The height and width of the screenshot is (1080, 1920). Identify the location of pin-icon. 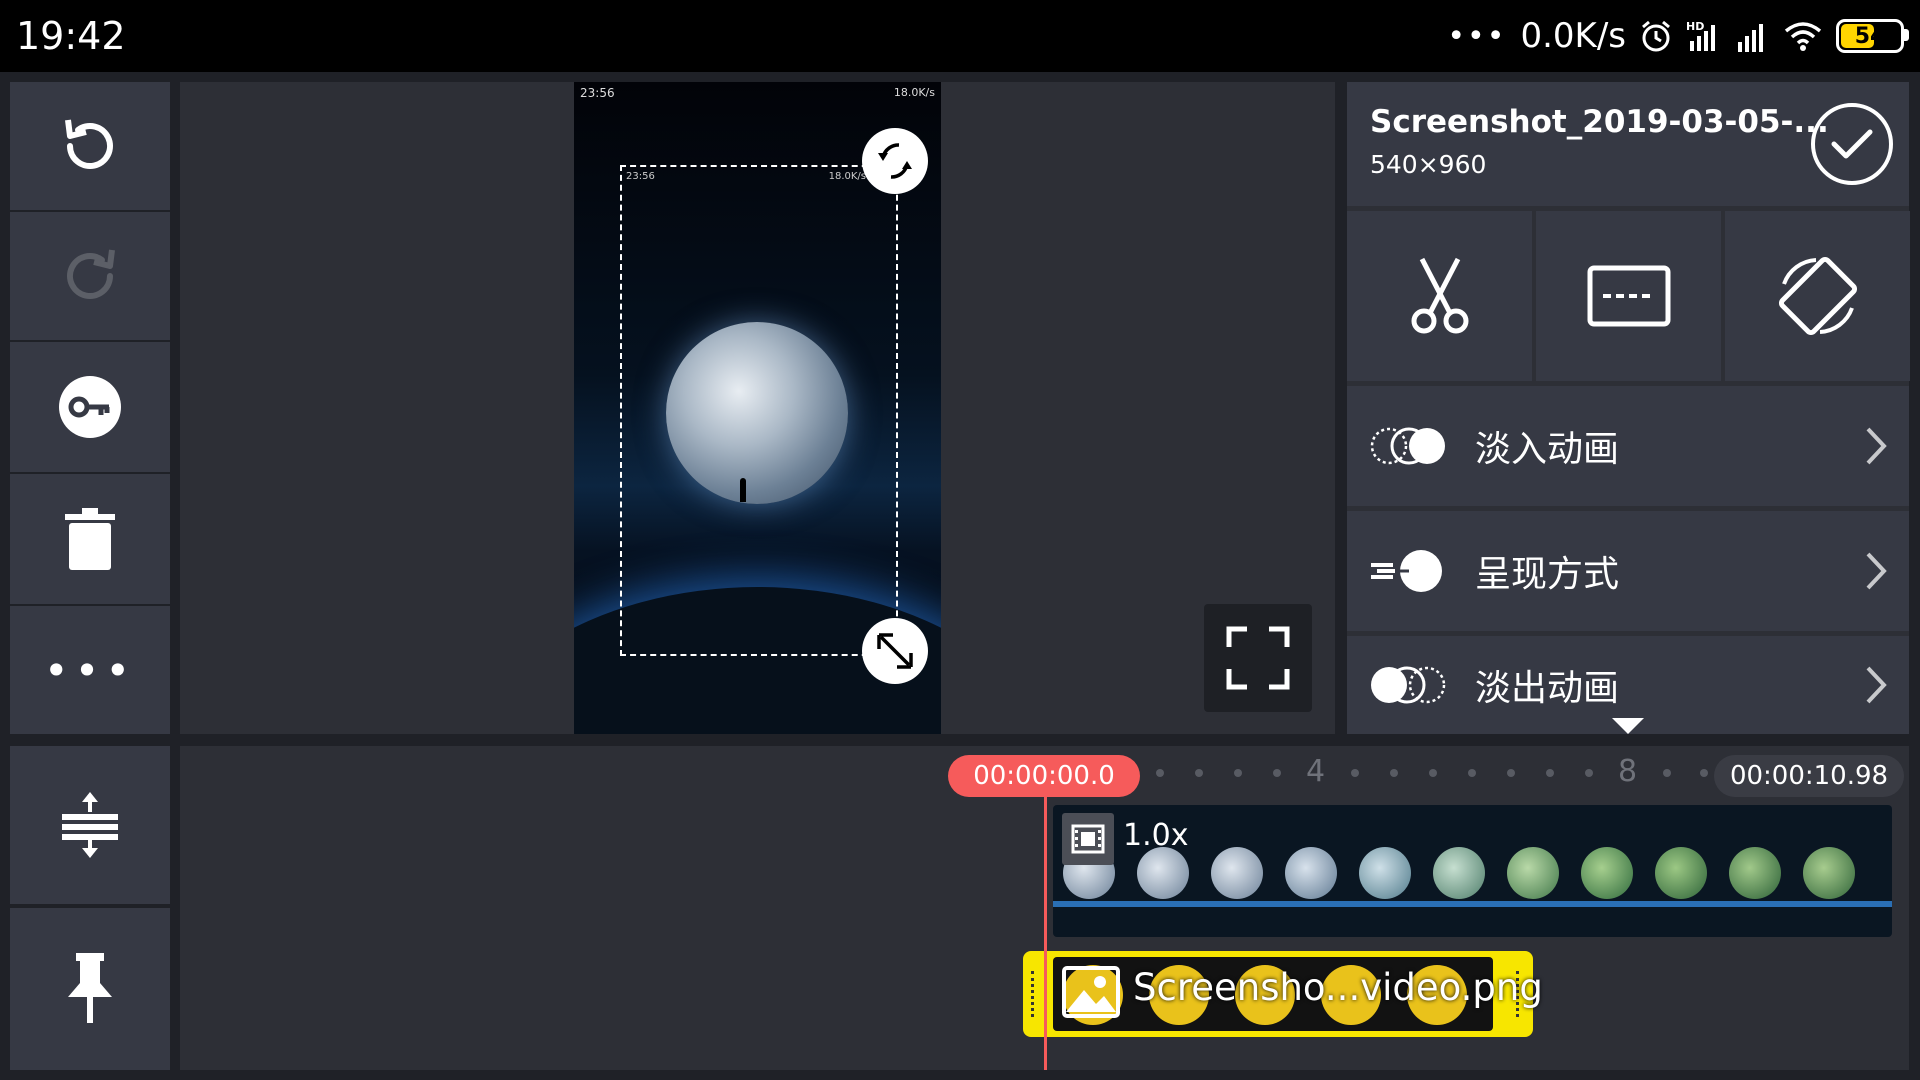
(90, 988).